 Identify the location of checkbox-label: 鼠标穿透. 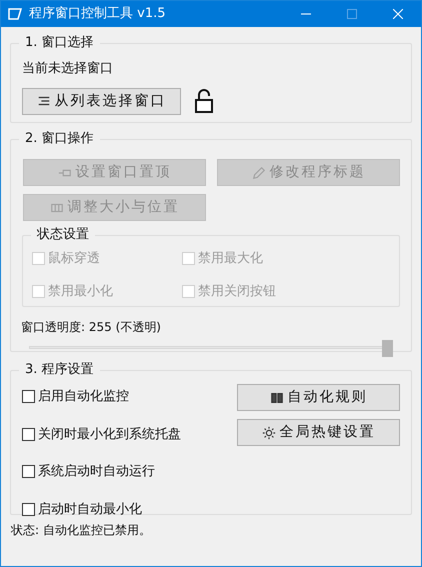
(74, 259).